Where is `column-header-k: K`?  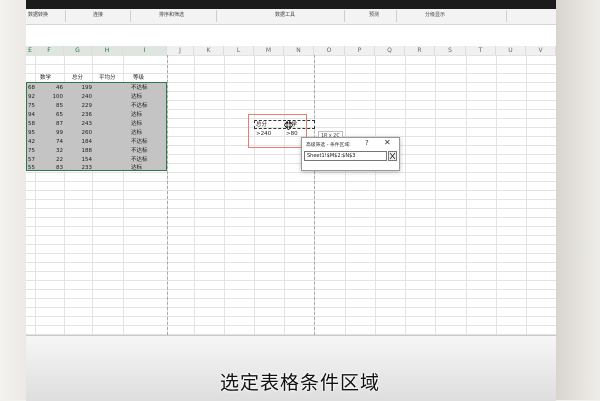
column-header-k: K is located at coordinates (209, 50).